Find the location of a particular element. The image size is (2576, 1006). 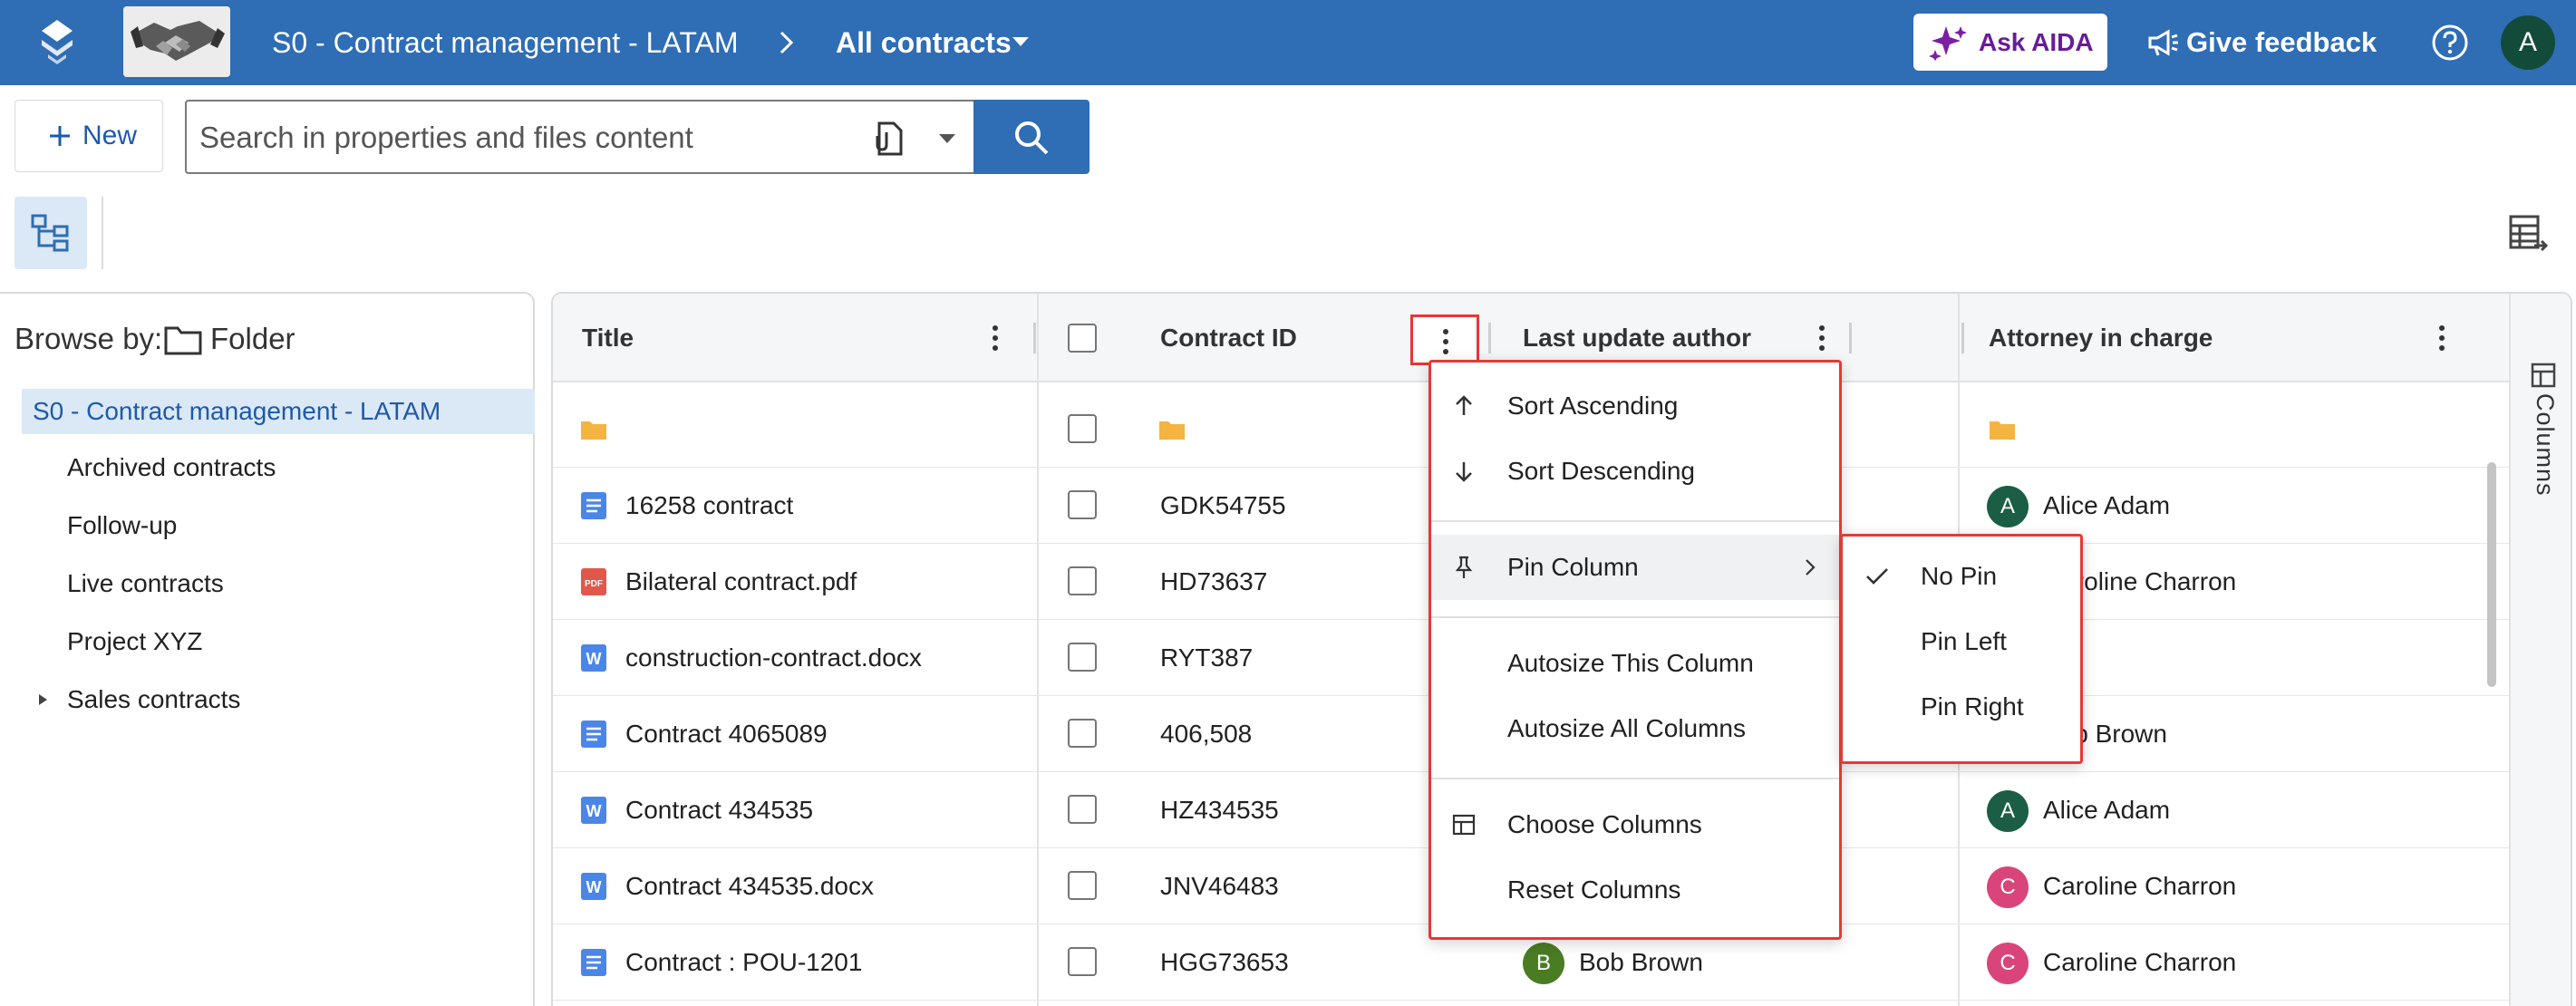

cell-contract-id: RYT387 is located at coordinates (1207, 657).